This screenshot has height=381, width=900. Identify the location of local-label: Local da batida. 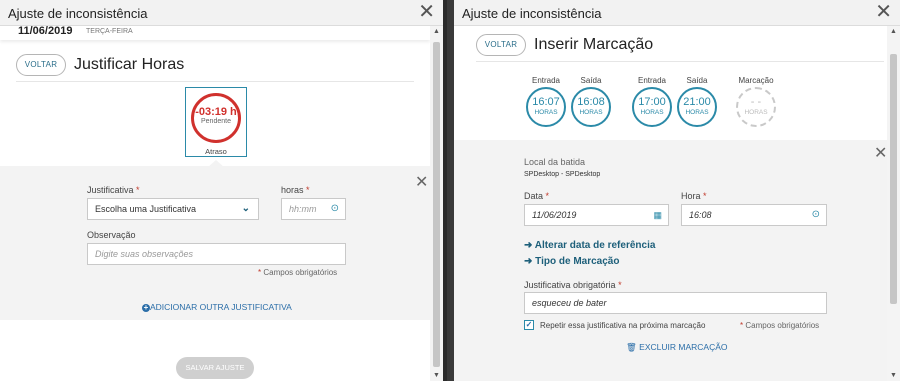
(555, 162).